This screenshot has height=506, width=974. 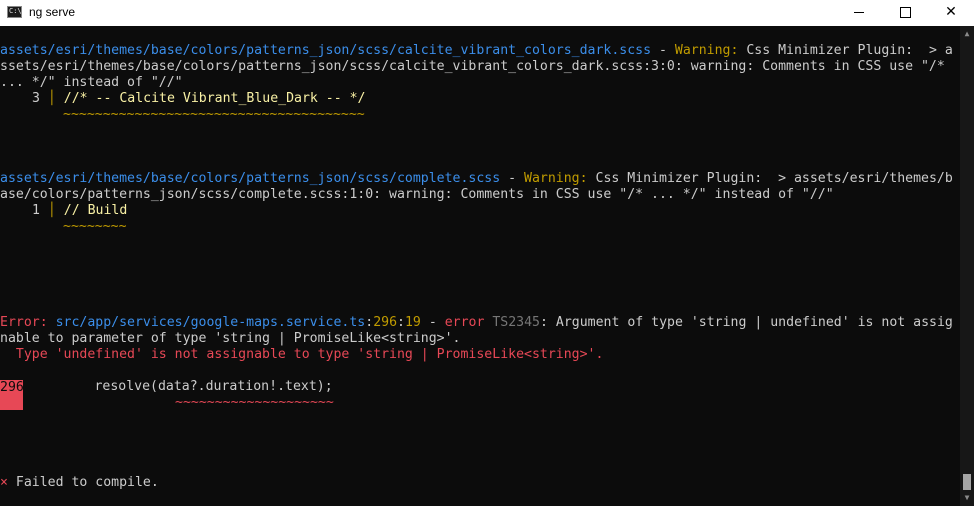 What do you see at coordinates (254, 402) in the screenshot?
I see `error-squiggle: ~~~~~~~~~~~~~~~~~~~~` at bounding box center [254, 402].